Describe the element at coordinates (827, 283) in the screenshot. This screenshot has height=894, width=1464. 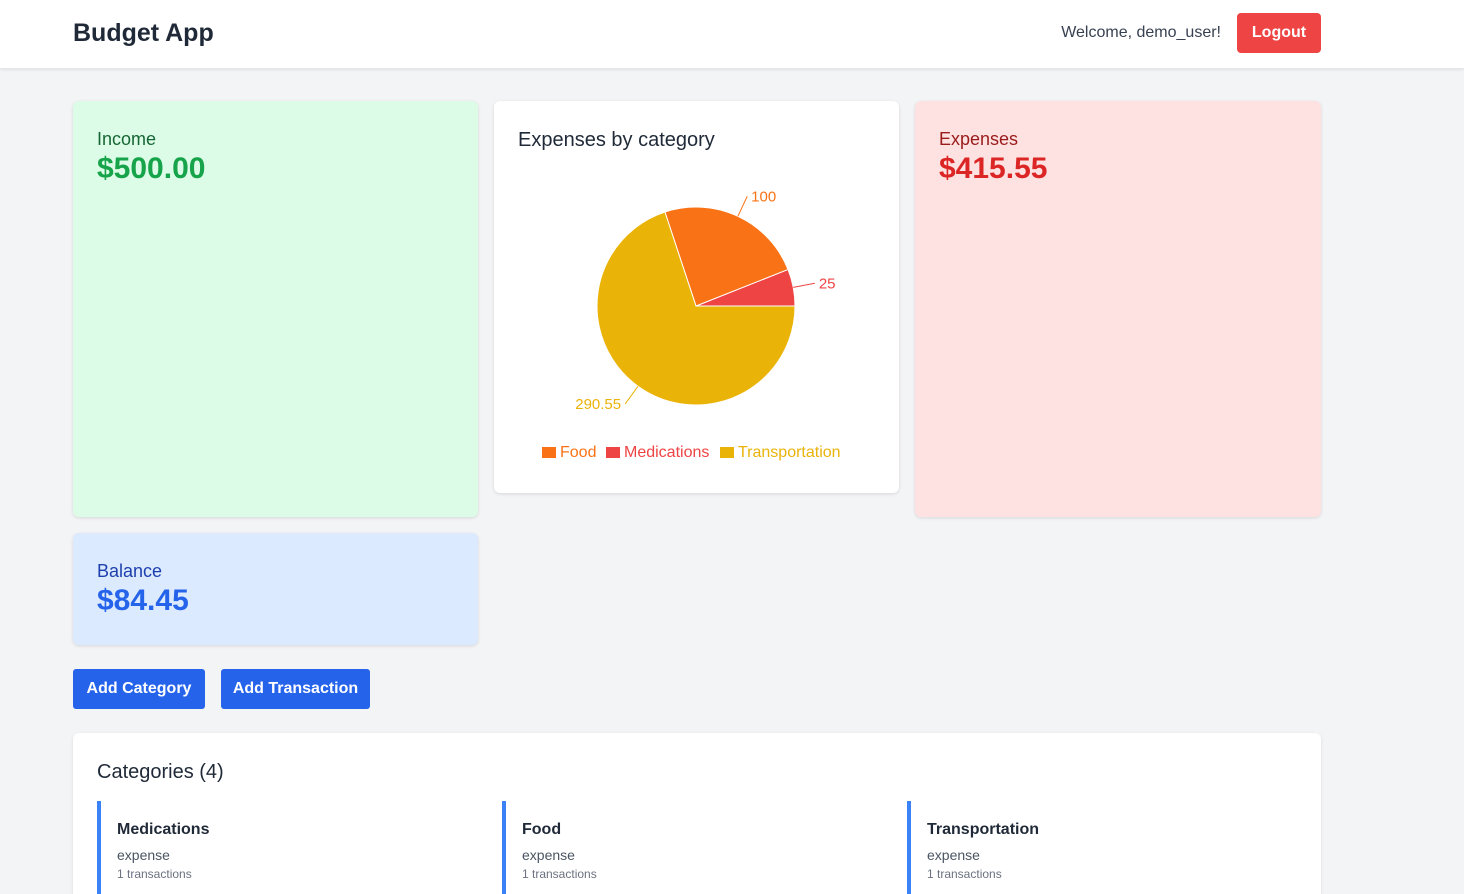
I see `pie-label-medications: 25` at that location.